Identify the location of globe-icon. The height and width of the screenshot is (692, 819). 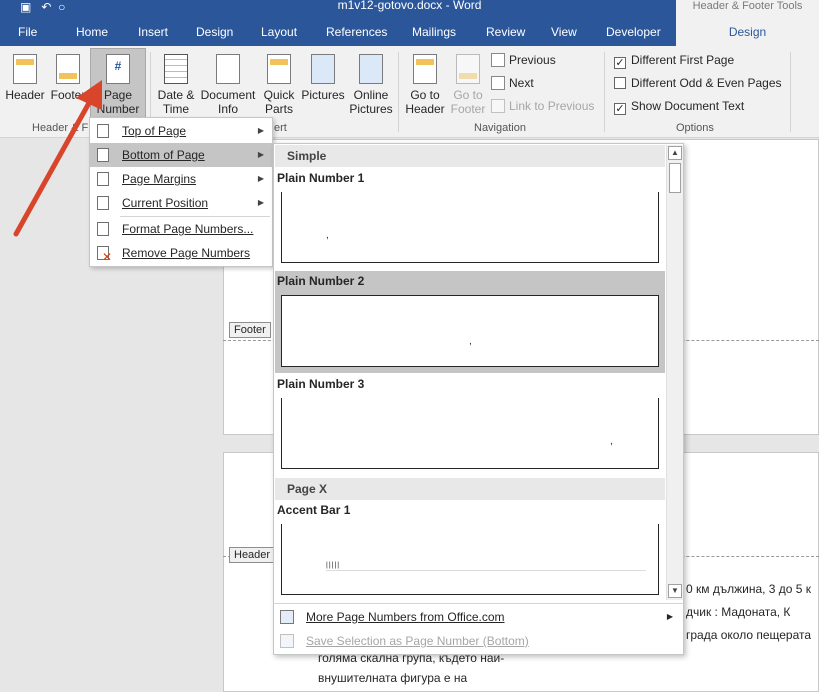
(371, 69).